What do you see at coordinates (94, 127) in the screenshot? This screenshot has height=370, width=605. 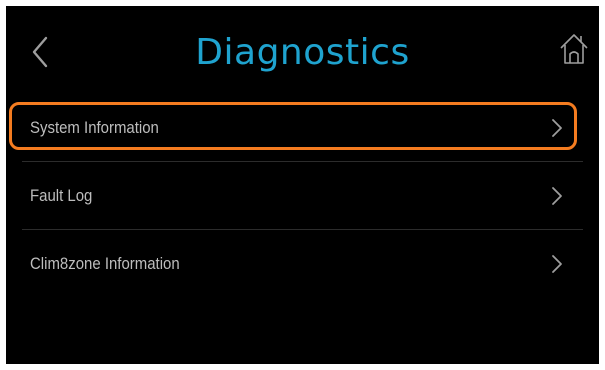 I see `menu-item-label: System Information` at bounding box center [94, 127].